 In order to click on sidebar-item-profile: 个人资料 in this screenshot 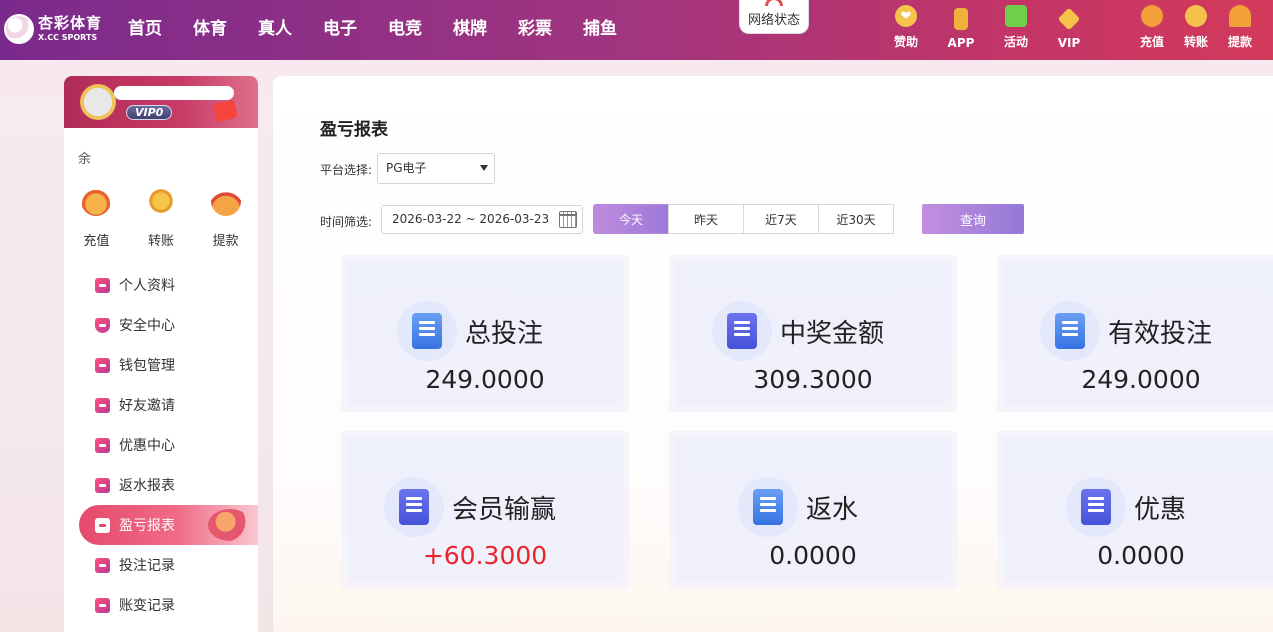, I will do `click(161, 285)`.